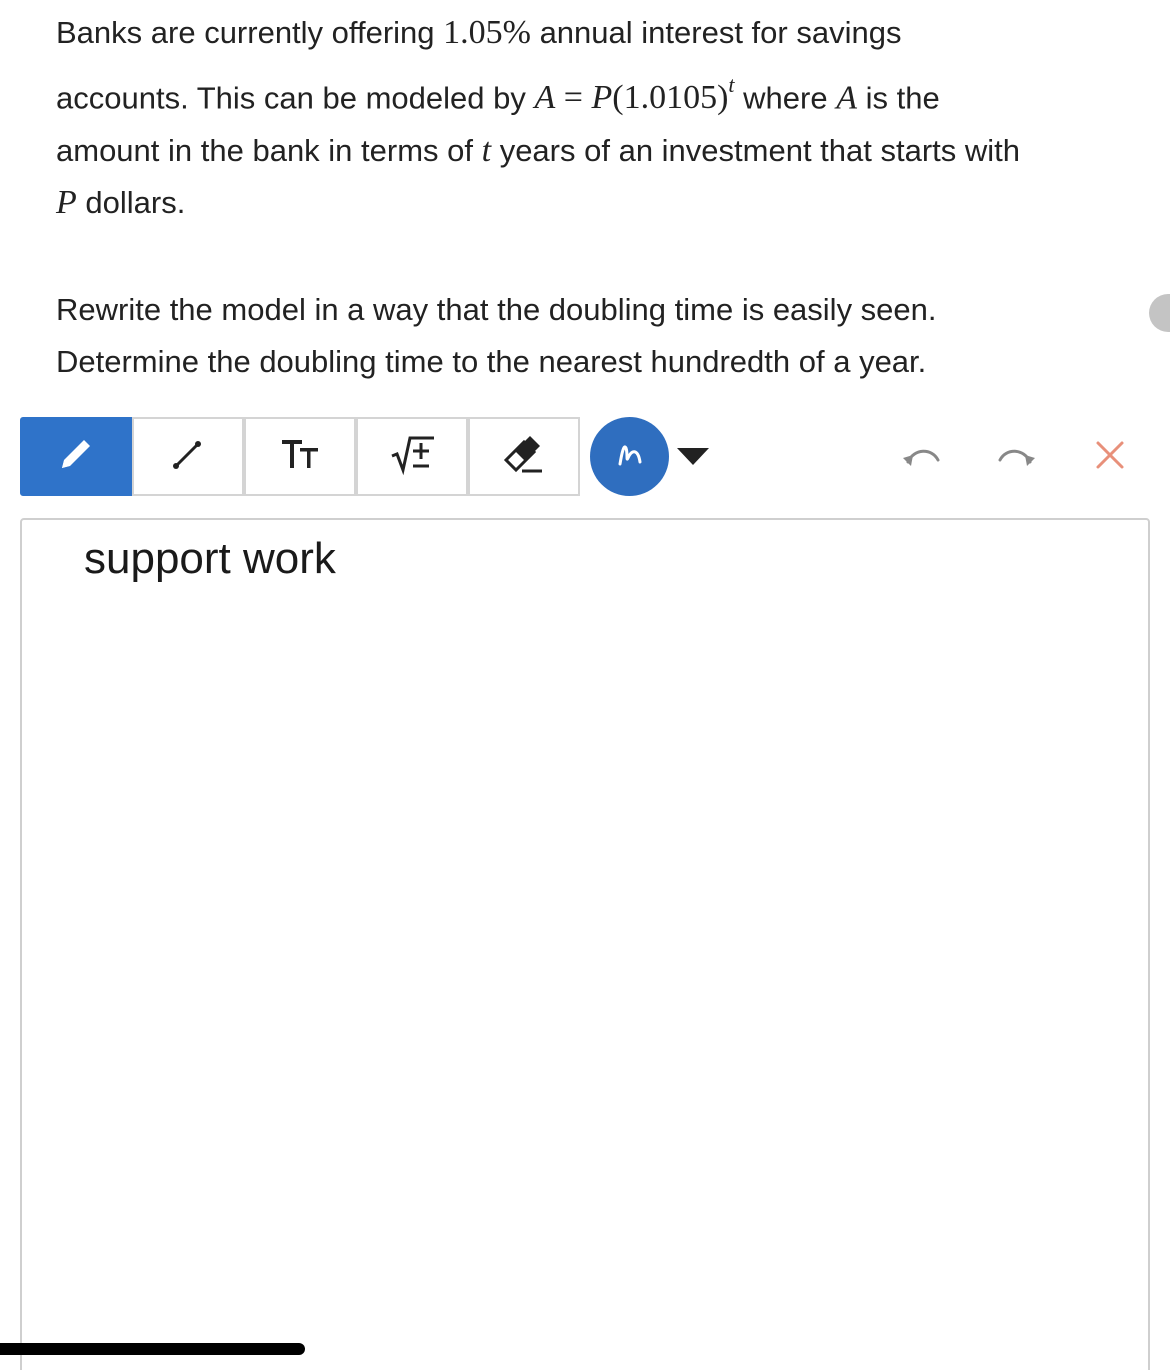 This screenshot has width=1170, height=1370. I want to click on redo-button, so click(1016, 457).